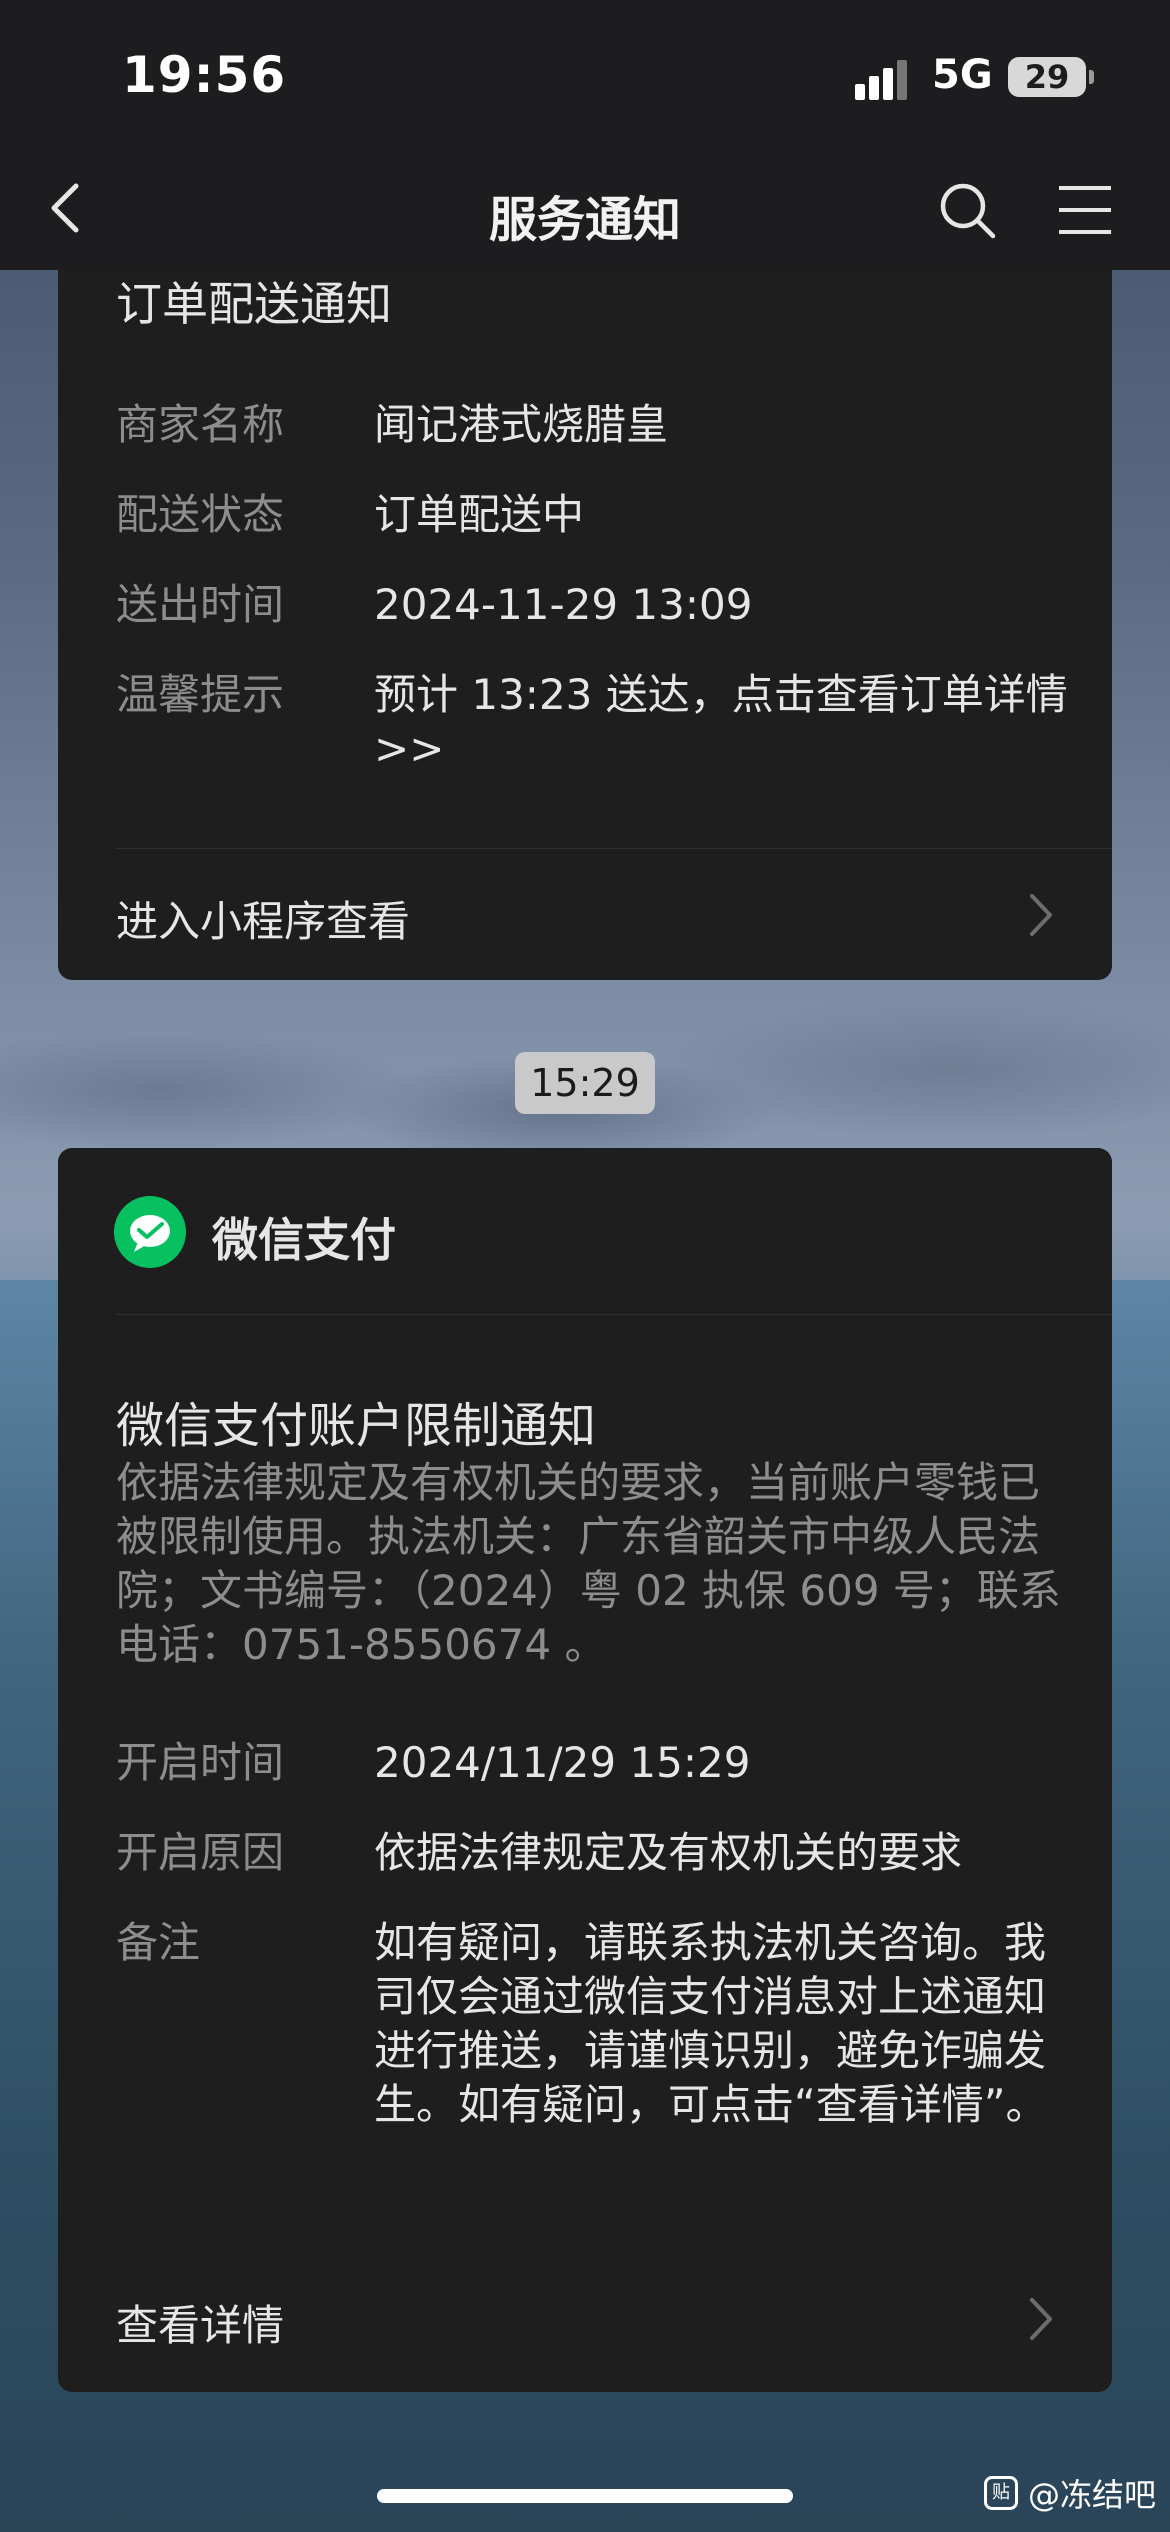  What do you see at coordinates (158, 1942) in the screenshot?
I see `row-key: 备注` at bounding box center [158, 1942].